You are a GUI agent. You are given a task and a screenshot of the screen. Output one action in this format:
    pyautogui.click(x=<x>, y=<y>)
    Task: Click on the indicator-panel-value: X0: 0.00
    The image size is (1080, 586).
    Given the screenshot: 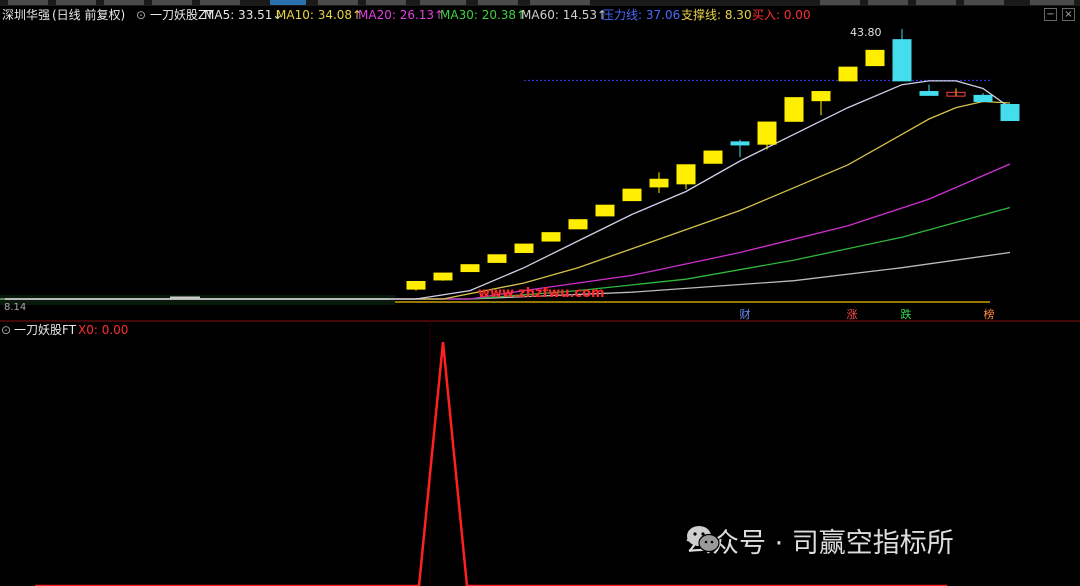 What is the action you would take?
    pyautogui.click(x=103, y=330)
    